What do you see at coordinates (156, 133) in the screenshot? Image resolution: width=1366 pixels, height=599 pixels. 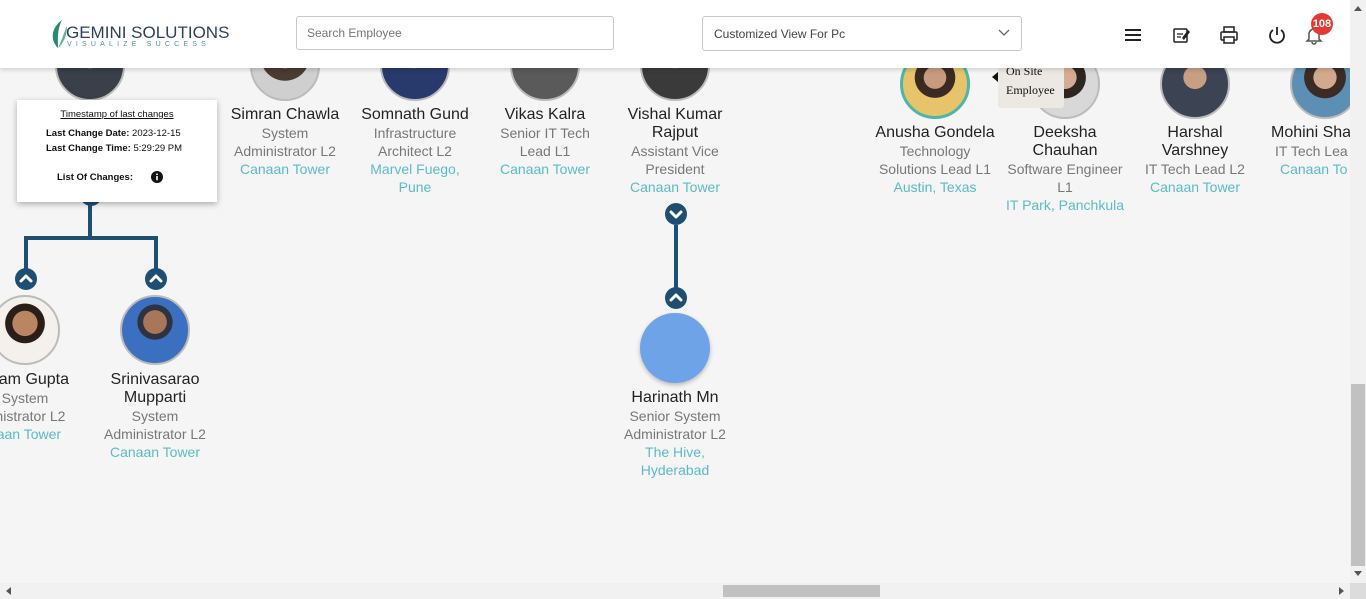 I see `date-value: 2023-12-15` at bounding box center [156, 133].